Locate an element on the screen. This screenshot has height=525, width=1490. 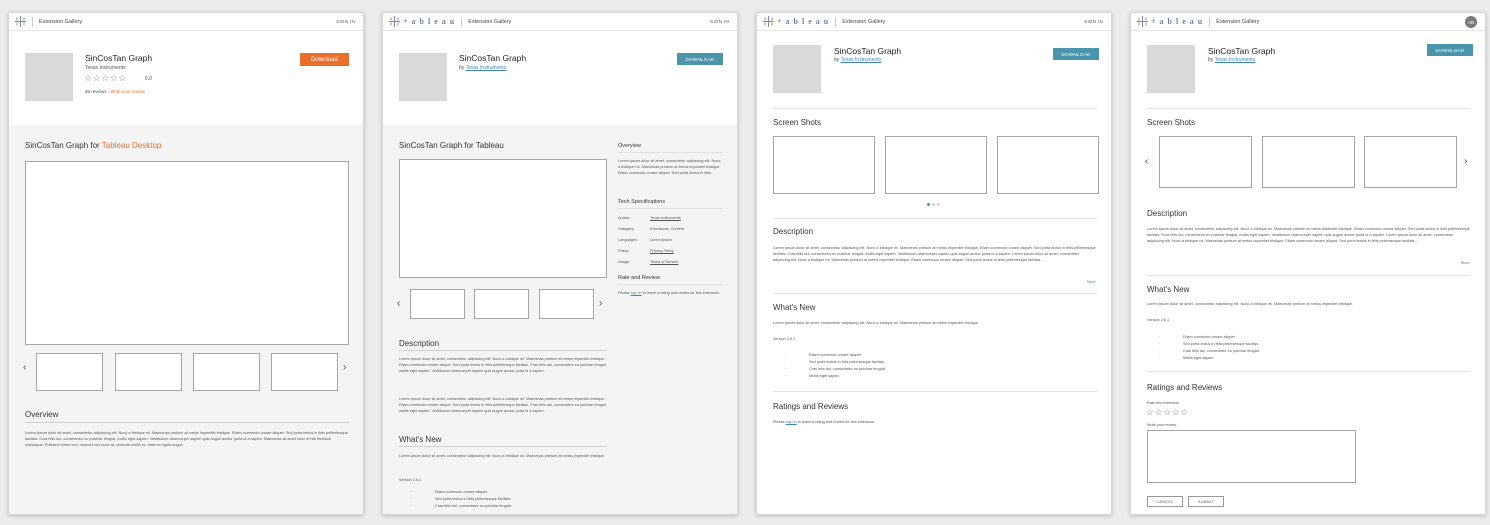
publisher-byline: by Texas Instruments is located at coordinates (1231, 60).